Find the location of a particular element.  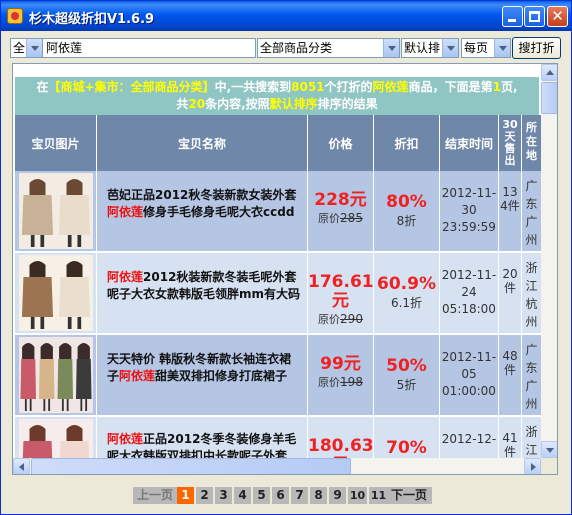

header-label: 价格 is located at coordinates (340, 144).